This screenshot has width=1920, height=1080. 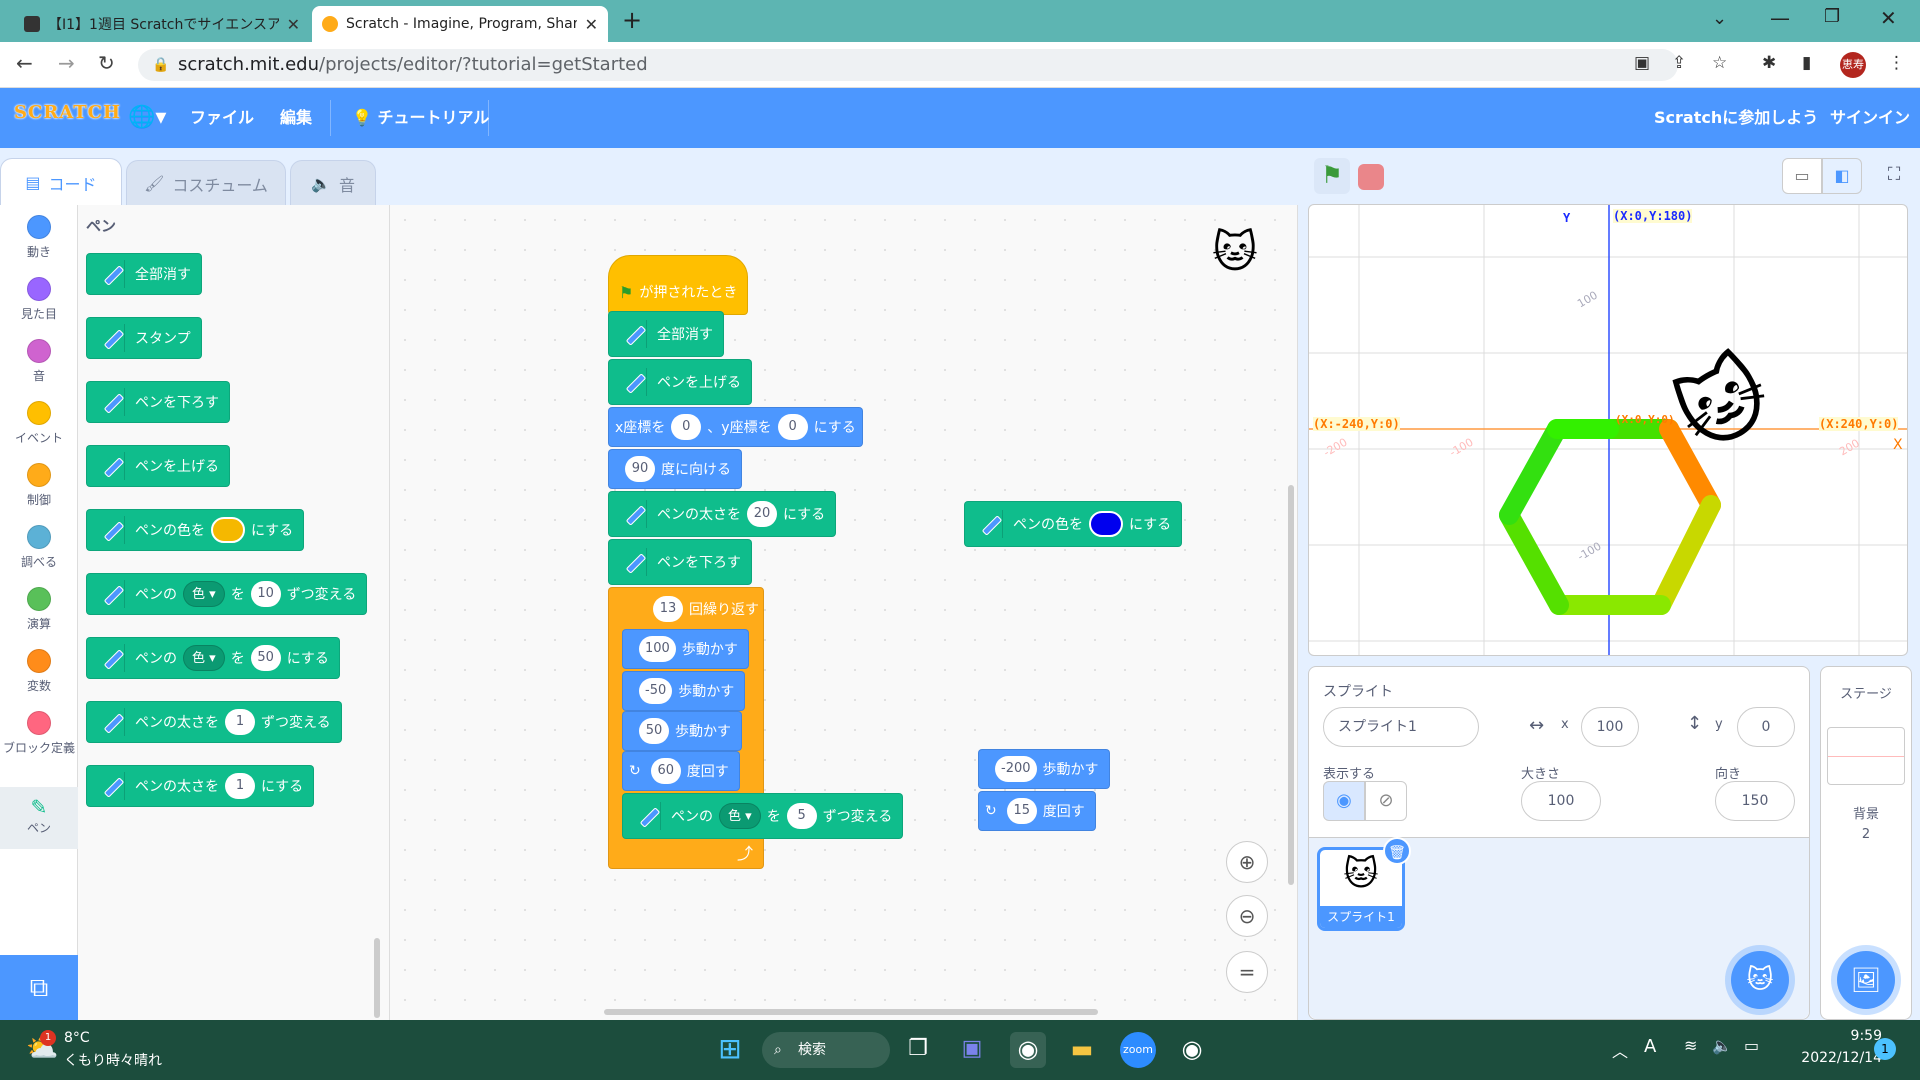 What do you see at coordinates (162, 24) in the screenshot?
I see `browser-tab-1: 【I1】1週目 Scratchでサイエンスアート作品 ✕` at bounding box center [162, 24].